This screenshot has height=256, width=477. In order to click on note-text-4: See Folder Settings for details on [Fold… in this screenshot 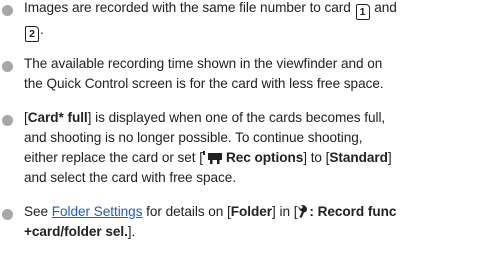, I will do `click(247, 222)`.